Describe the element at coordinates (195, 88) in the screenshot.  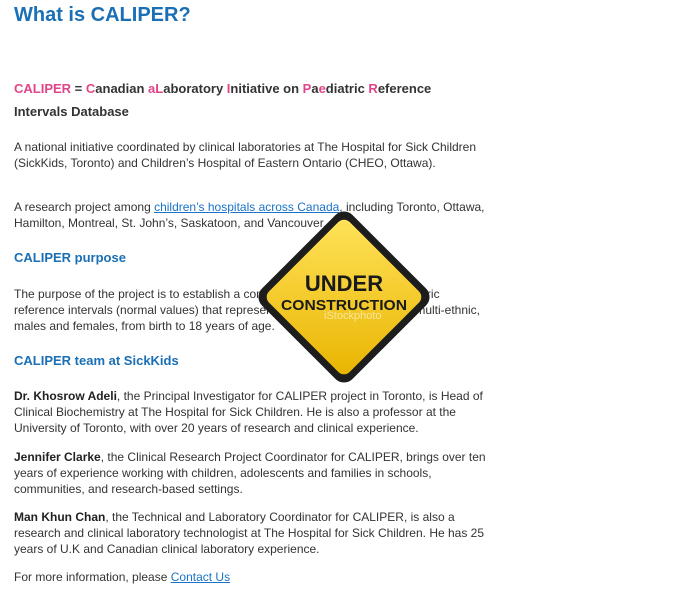
I see `acronym-word-rest: aboratory` at that location.